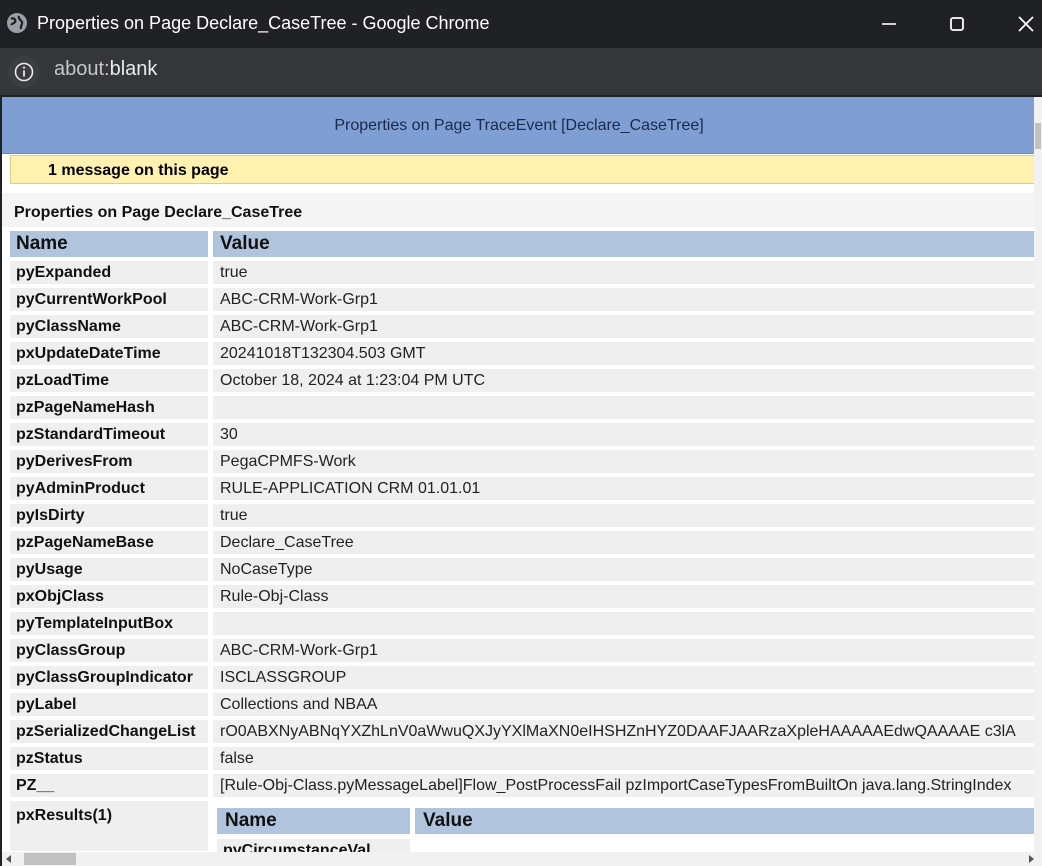 The image size is (1042, 866). Describe the element at coordinates (522, 859) in the screenshot. I see `horizontal-scrollbar` at that location.